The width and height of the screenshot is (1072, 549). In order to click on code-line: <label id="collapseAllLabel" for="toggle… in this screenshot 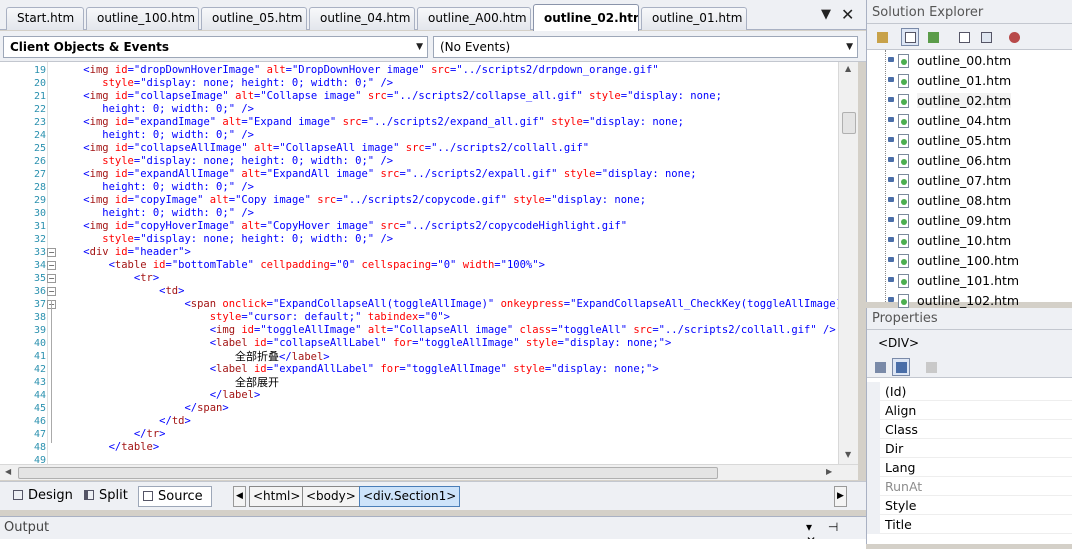, I will do `click(365, 343)`.